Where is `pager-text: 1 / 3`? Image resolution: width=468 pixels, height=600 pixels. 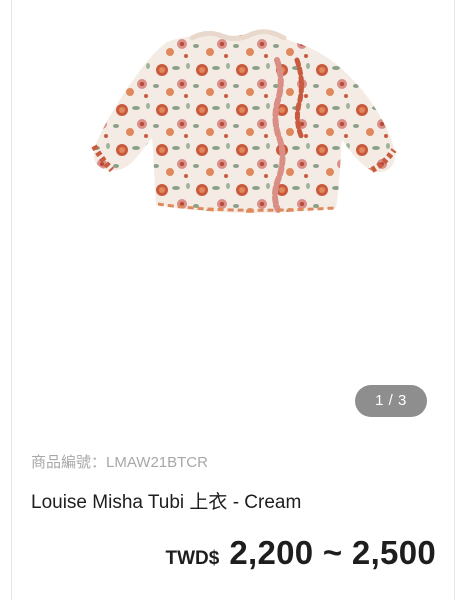 pager-text: 1 / 3 is located at coordinates (391, 400).